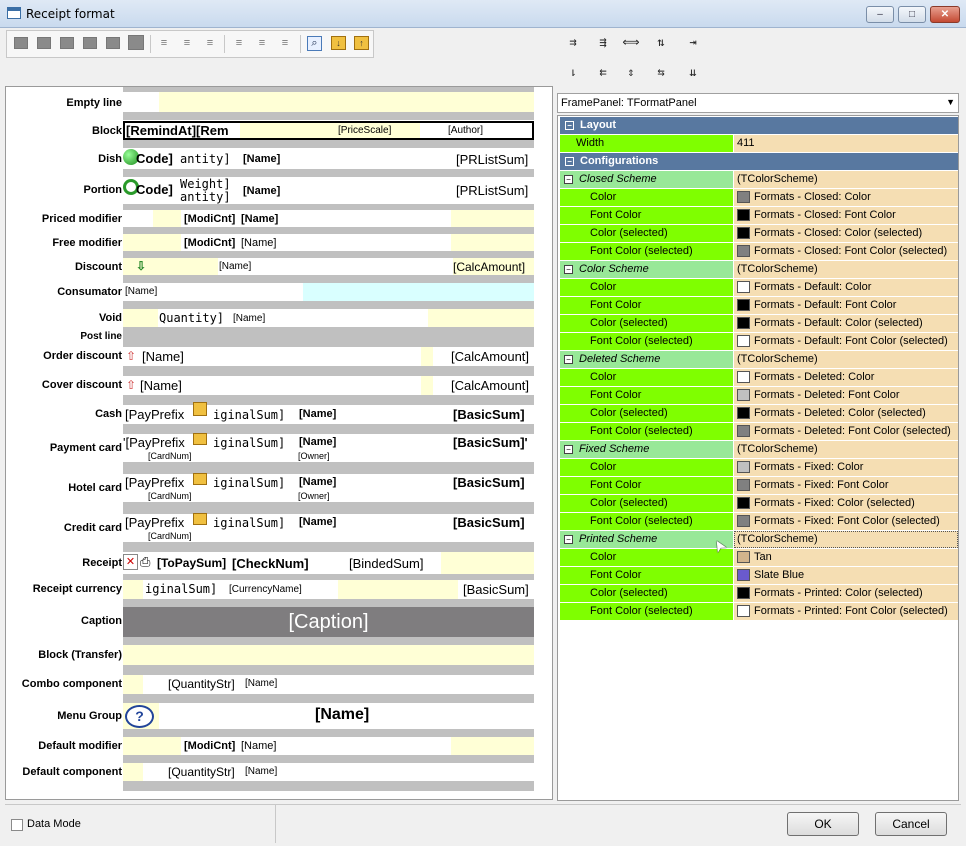 The height and width of the screenshot is (846, 966). I want to click on minimize-button: –, so click(880, 14).